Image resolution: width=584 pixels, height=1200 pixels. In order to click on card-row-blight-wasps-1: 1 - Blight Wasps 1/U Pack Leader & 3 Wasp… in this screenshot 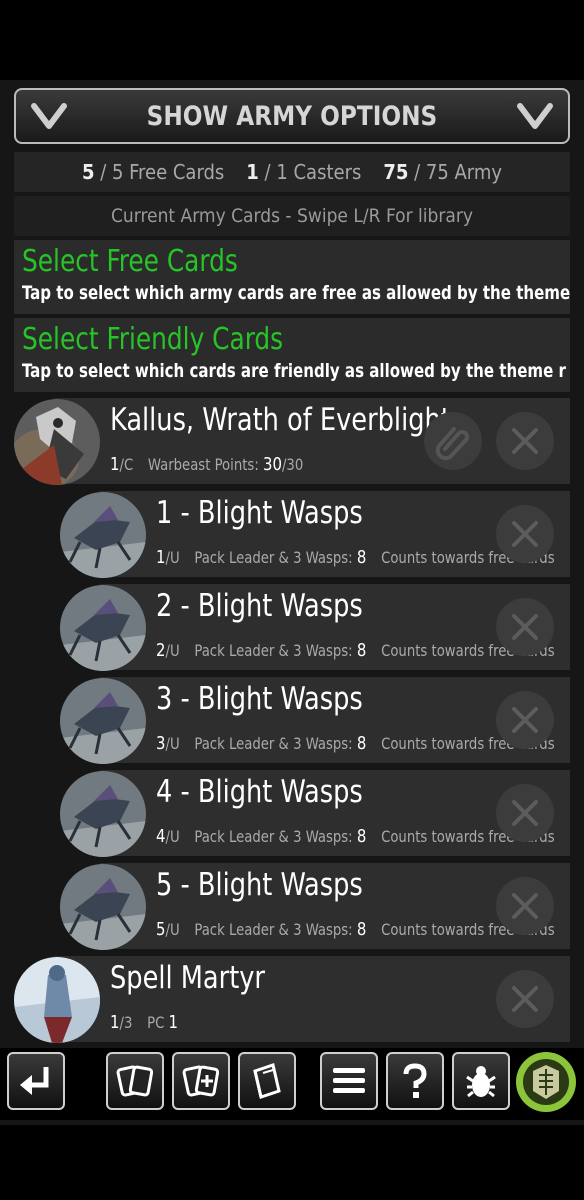, I will do `click(315, 534)`.